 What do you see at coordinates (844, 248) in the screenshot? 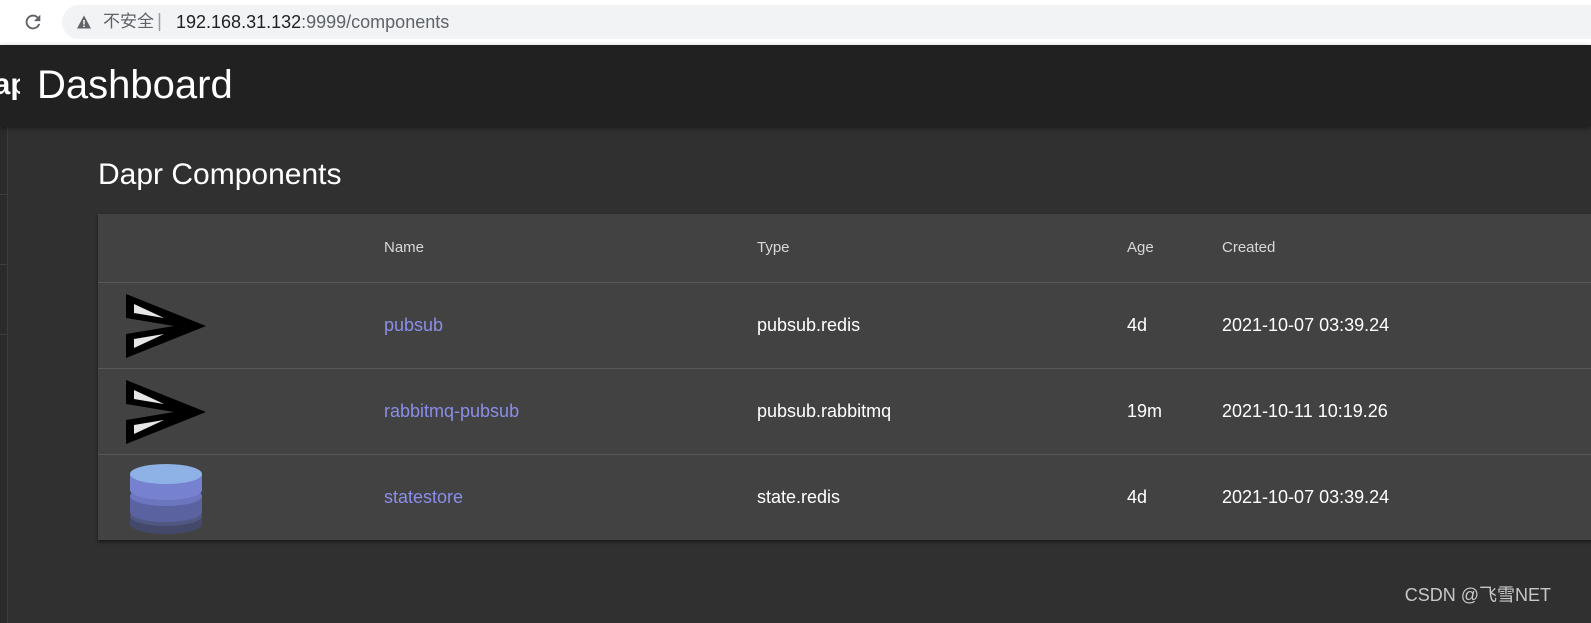
I see `table-header: Name Type Age Created` at bounding box center [844, 248].